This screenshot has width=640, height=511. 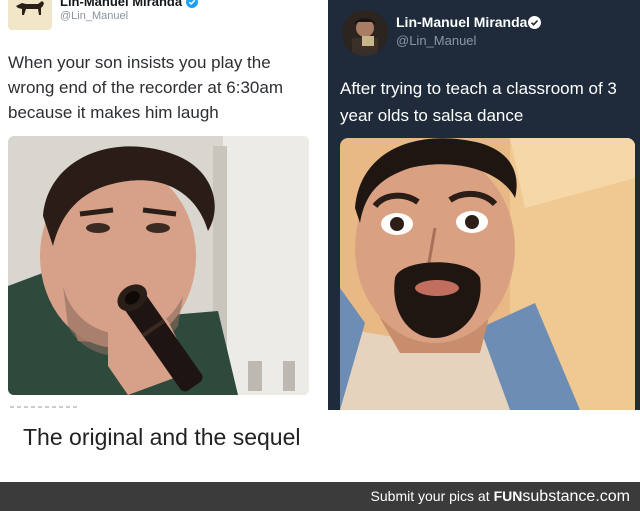 I want to click on dog-silhouette-icon, so click(x=30, y=8).